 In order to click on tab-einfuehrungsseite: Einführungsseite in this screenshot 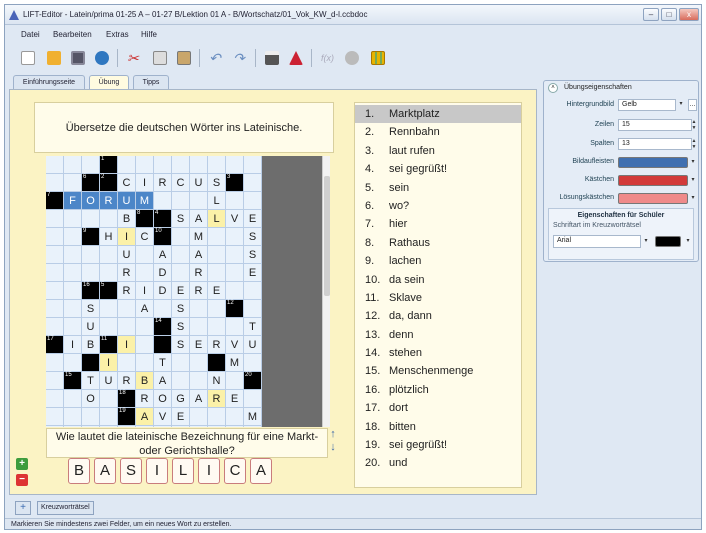, I will do `click(49, 82)`.